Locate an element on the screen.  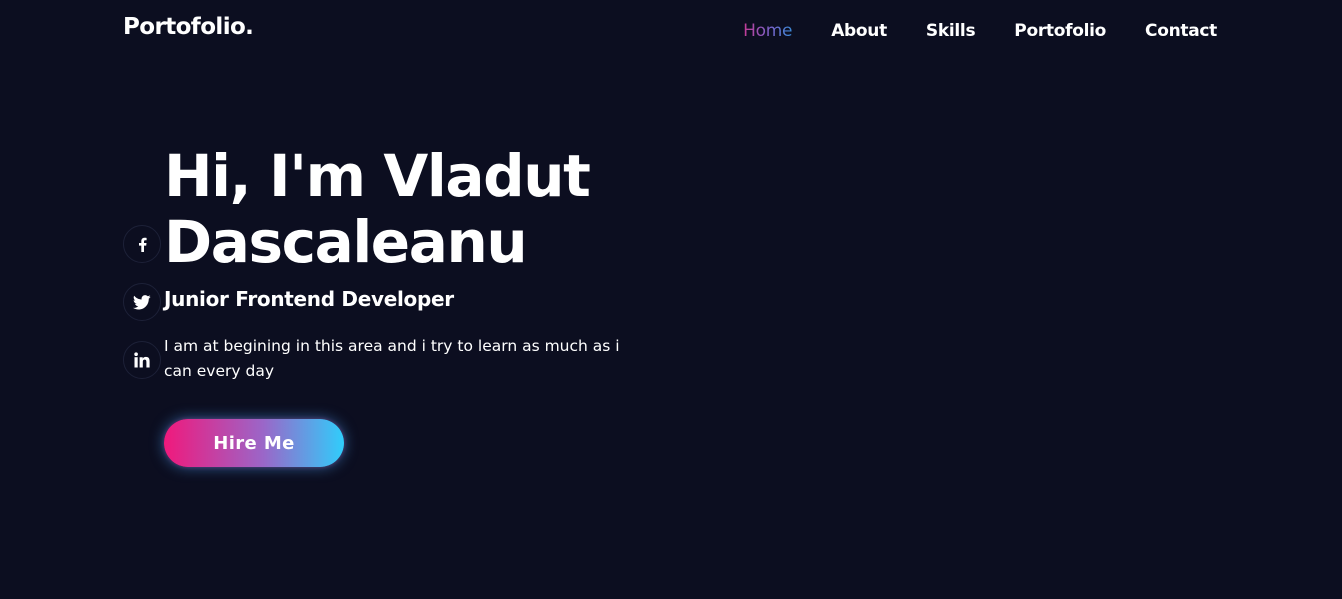
nav-item-portofolio: Portofolio is located at coordinates (1060, 31).